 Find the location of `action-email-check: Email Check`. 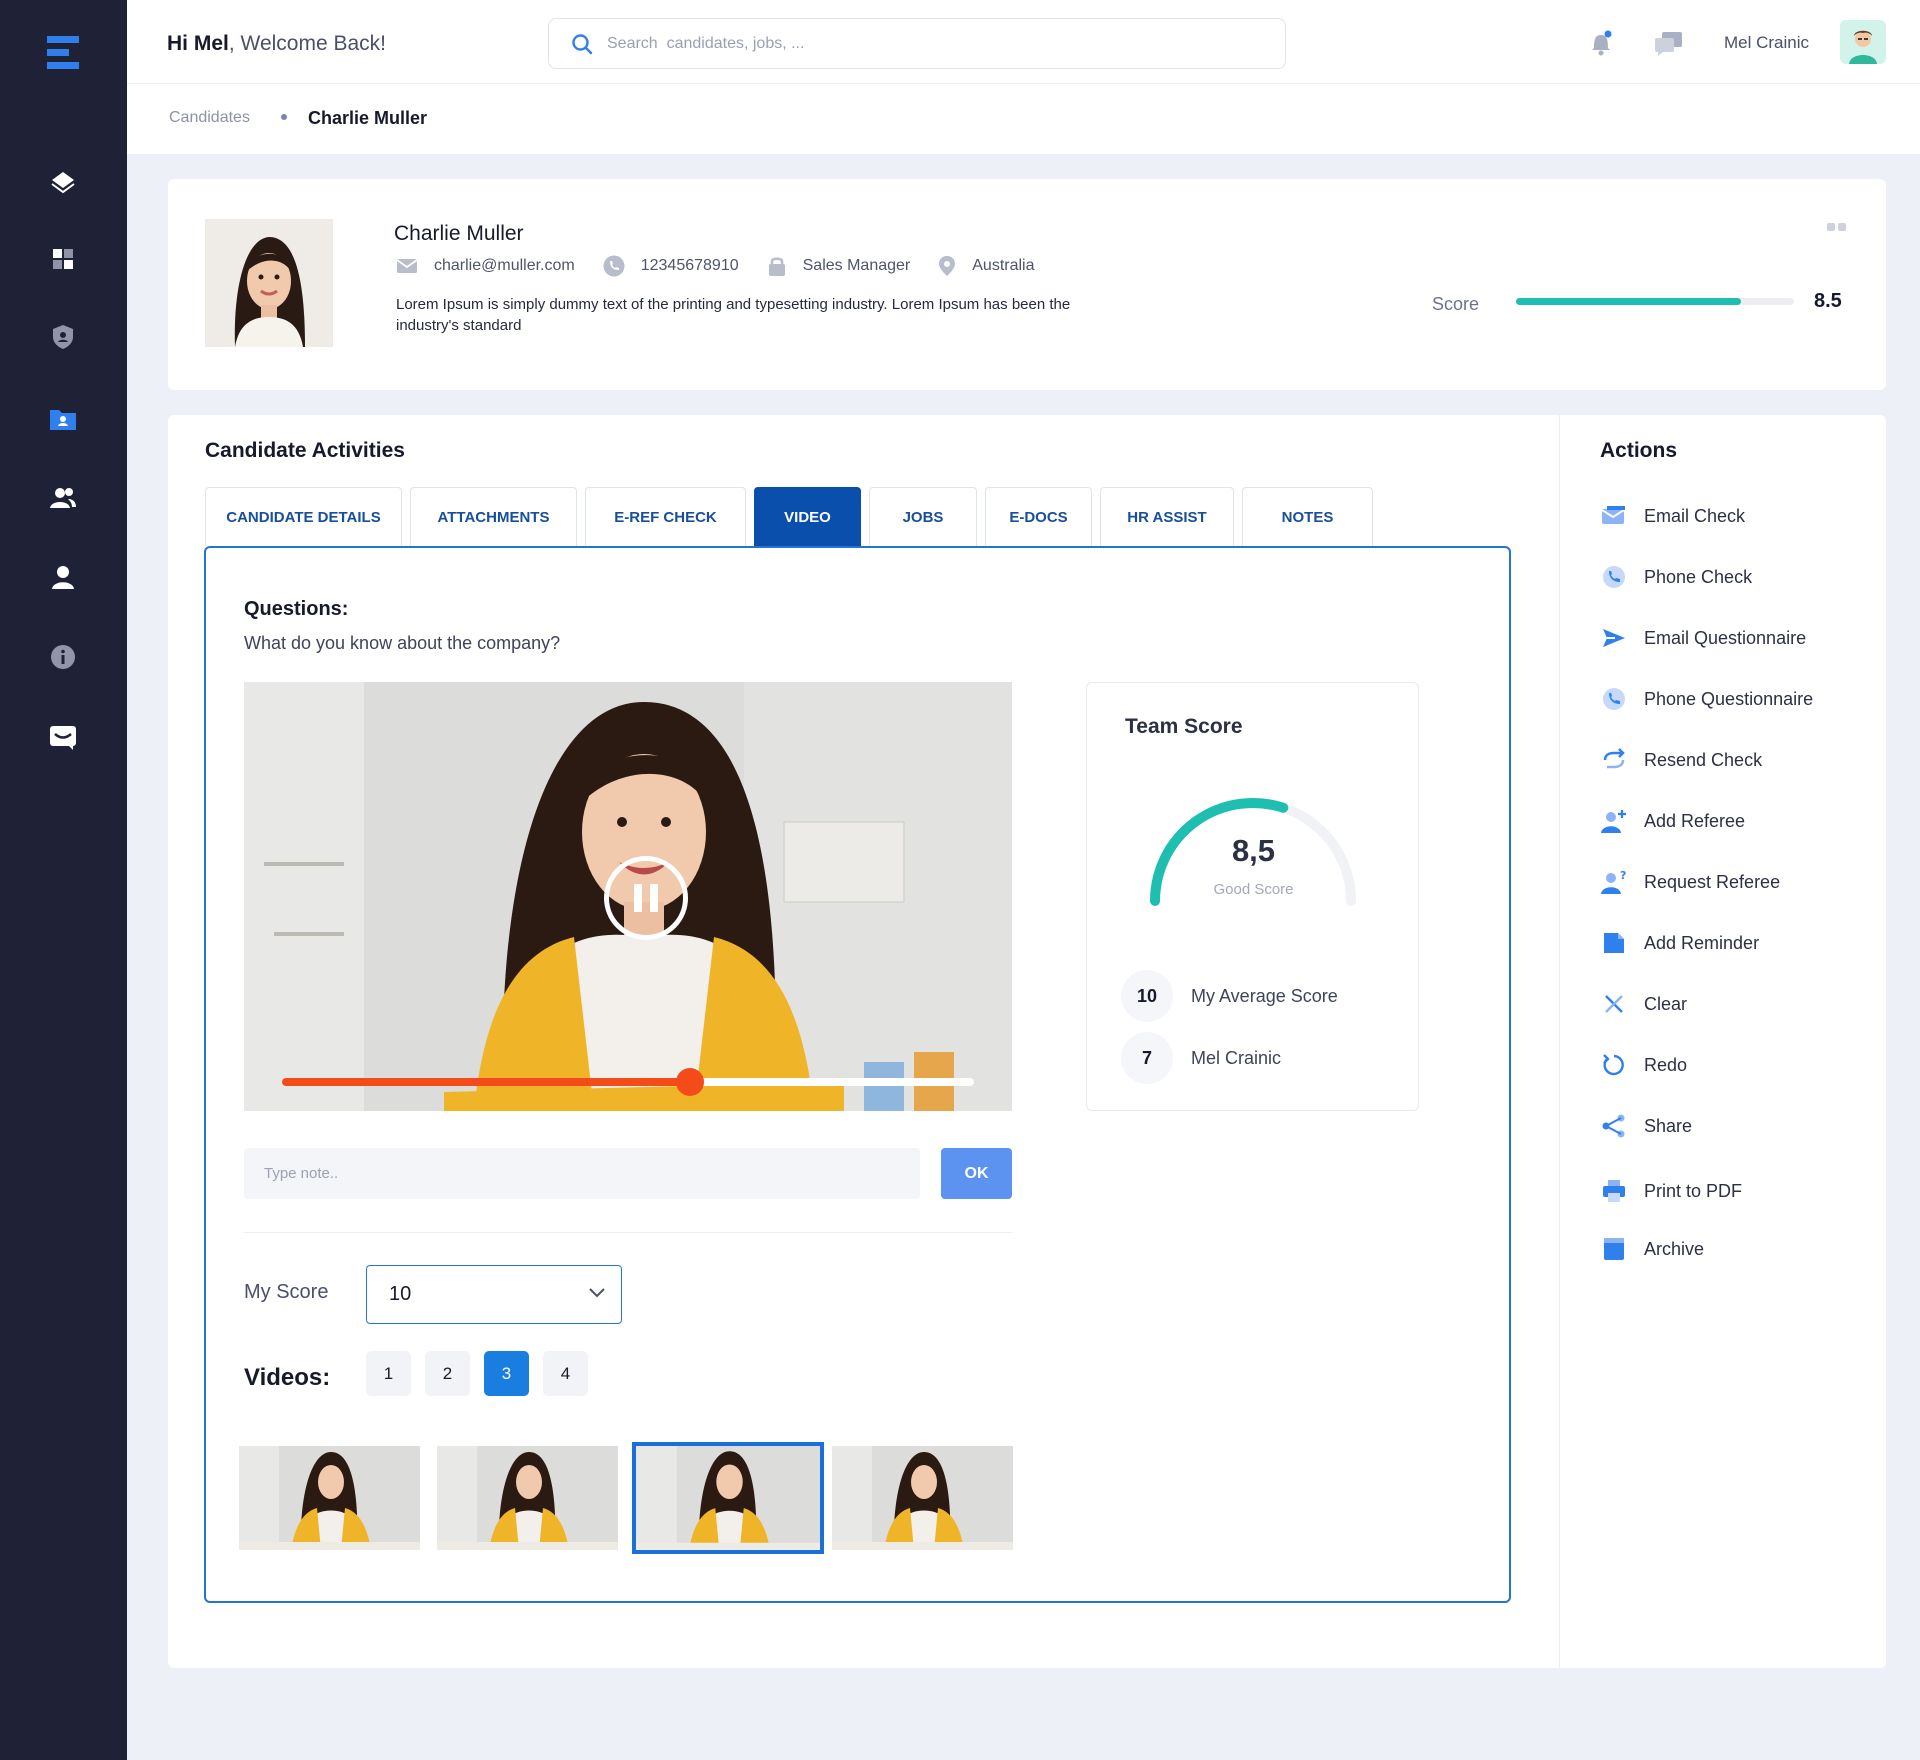

action-email-check: Email Check is located at coordinates (1672, 516).